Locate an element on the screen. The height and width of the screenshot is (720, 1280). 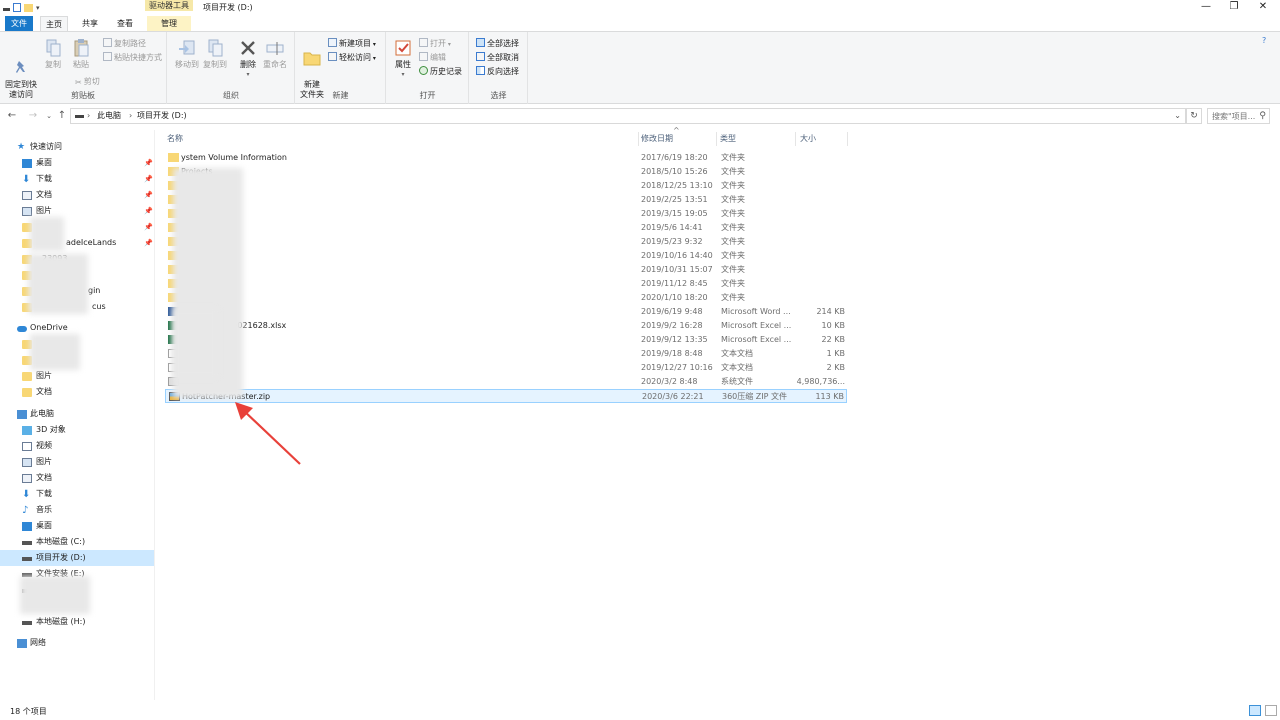
breadcrumb-this-pc: 此电脑 is located at coordinates (109, 116).